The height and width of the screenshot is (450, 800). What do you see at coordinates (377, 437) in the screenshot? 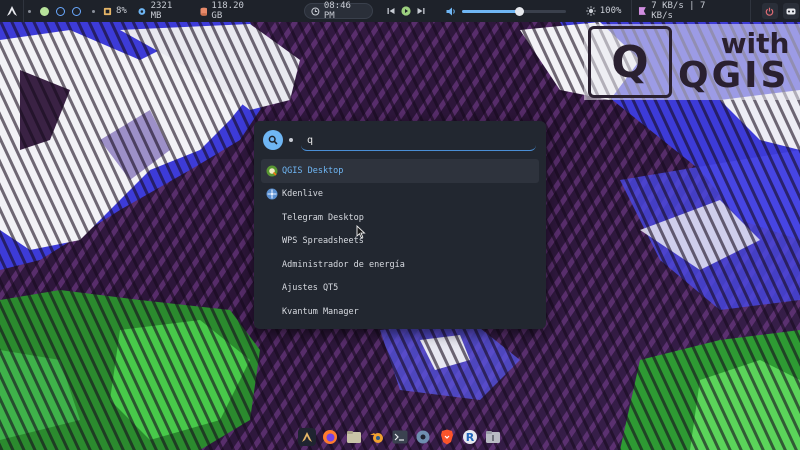
I see `blender-dock-icon` at bounding box center [377, 437].